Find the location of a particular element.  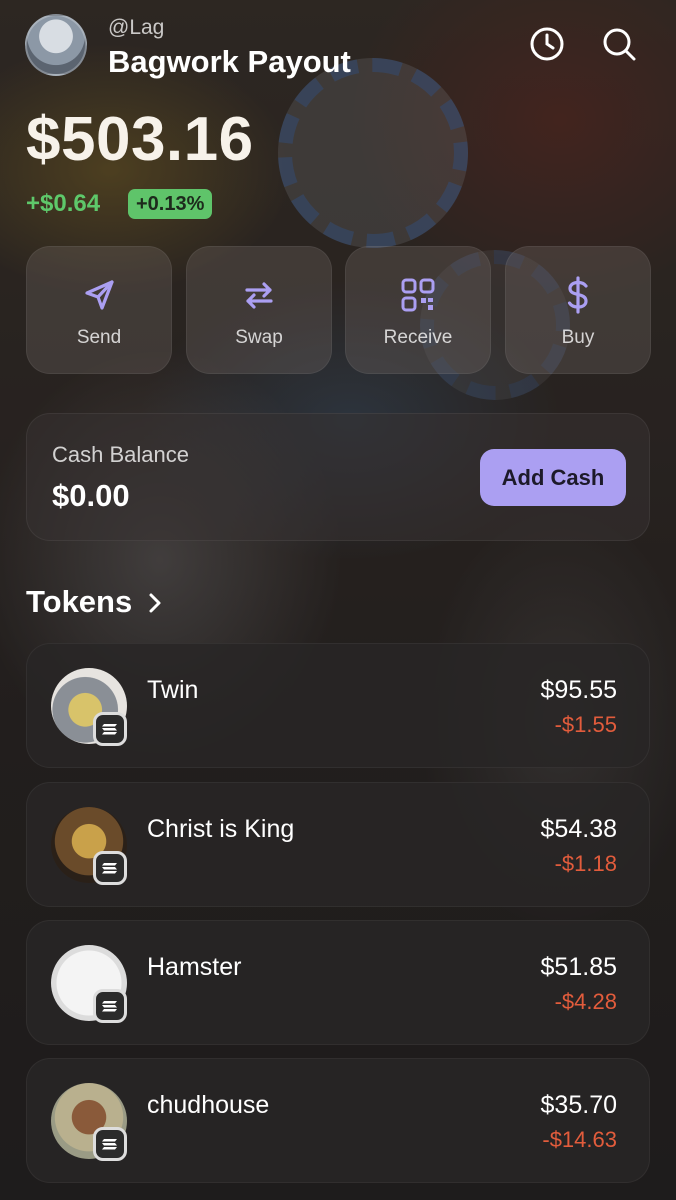

account-handle: @Lag is located at coordinates (136, 27).